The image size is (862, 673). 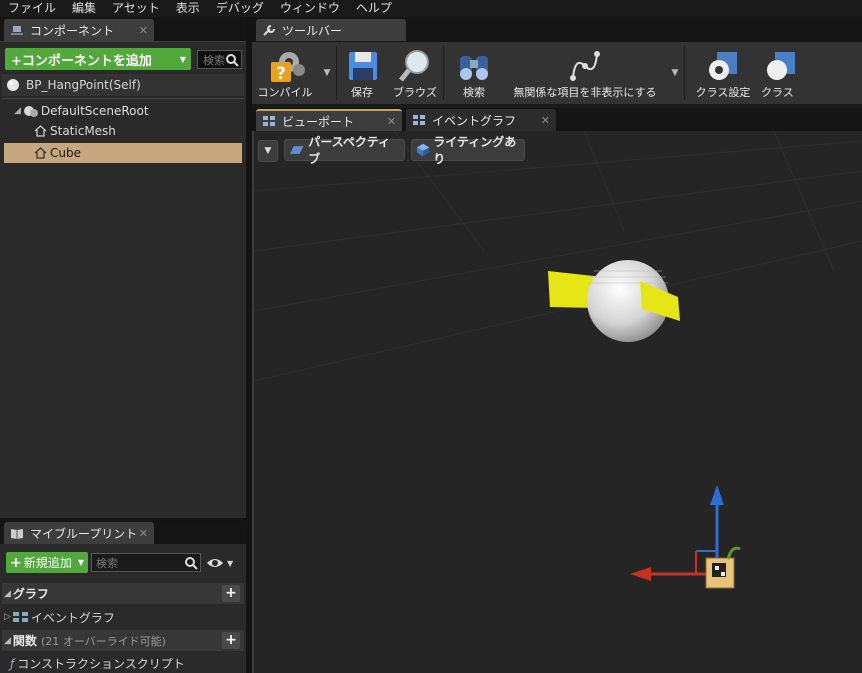 What do you see at coordinates (363, 66) in the screenshot?
I see `save-icon` at bounding box center [363, 66].